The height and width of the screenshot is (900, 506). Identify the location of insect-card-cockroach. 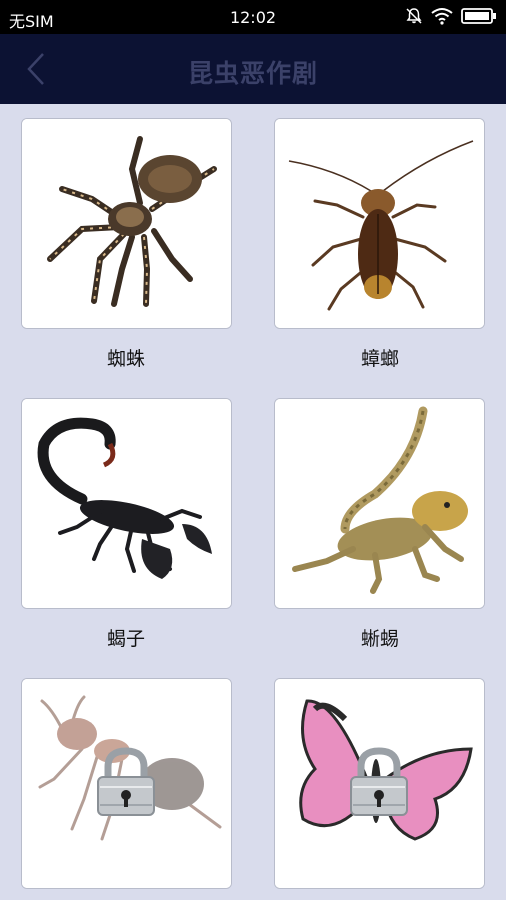
(379, 223).